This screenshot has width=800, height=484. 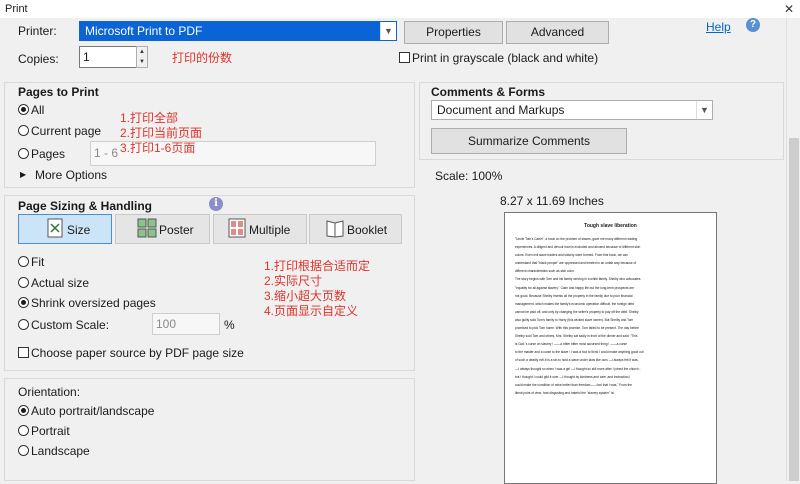 I want to click on printer-label: Printer:, so click(x=37, y=31).